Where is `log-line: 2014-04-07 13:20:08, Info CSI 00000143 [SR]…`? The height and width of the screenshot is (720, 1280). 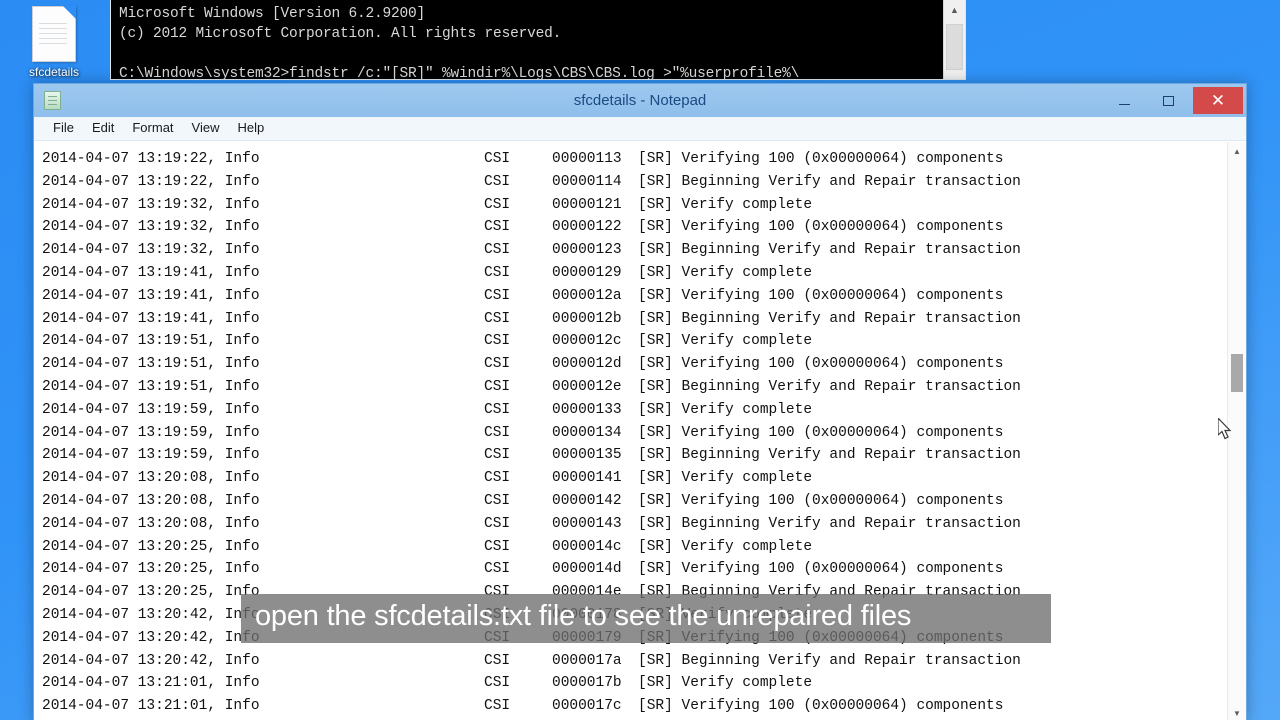 log-line: 2014-04-07 13:20:08, Info CSI 00000143 [SR]… is located at coordinates (634, 524).